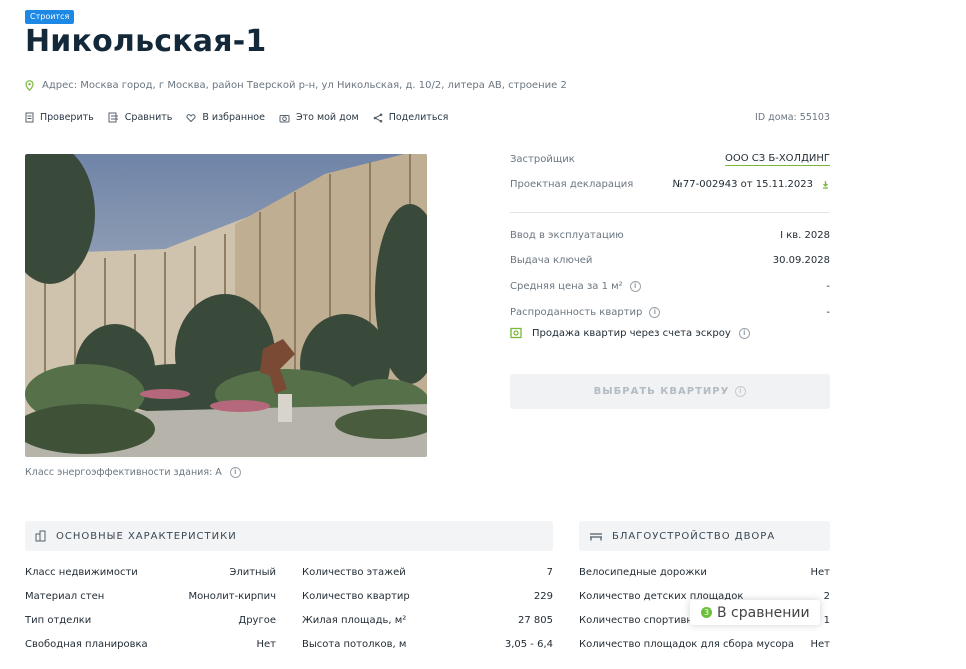 Image resolution: width=966 pixels, height=669 pixels. Describe the element at coordinates (763, 612) in the screenshot. I see `compare-toast-label: В сравнении` at that location.